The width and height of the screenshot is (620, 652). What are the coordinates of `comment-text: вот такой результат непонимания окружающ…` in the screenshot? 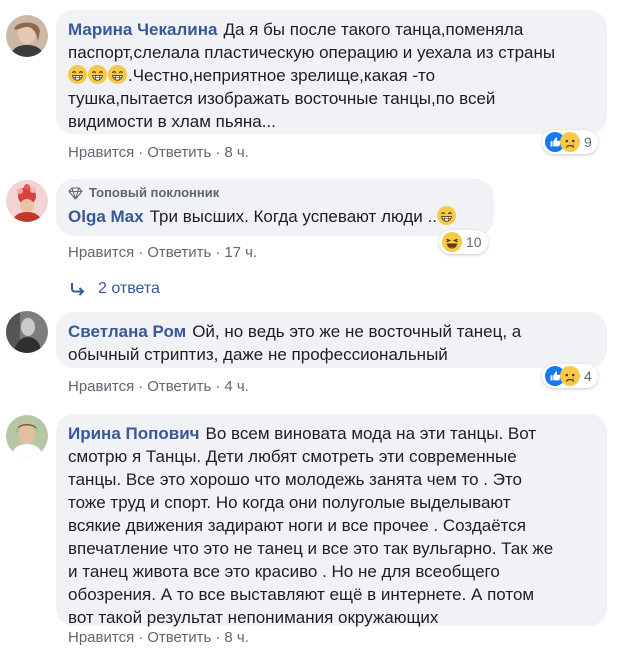 It's located at (253, 617).